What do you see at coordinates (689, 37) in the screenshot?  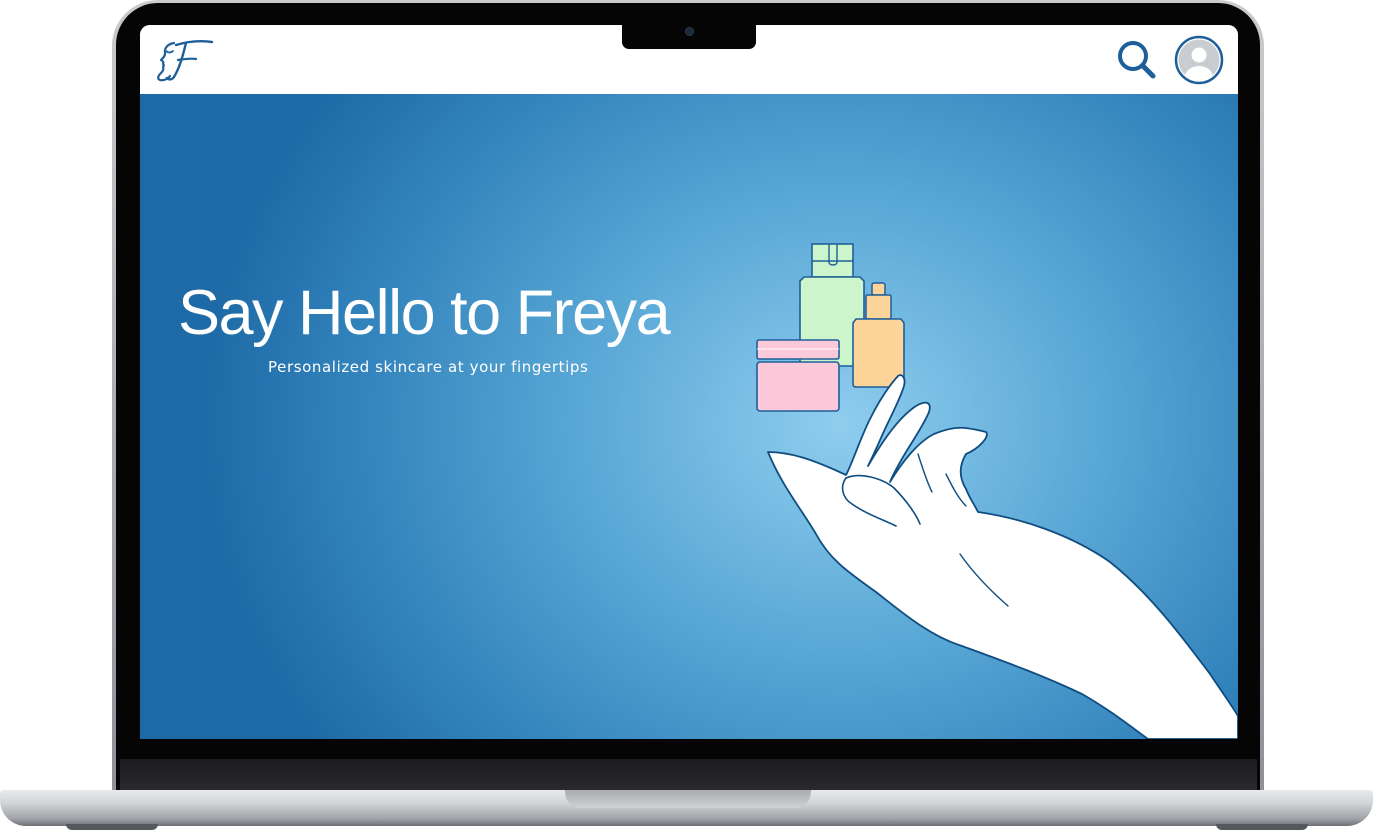 I see `camera-notch` at bounding box center [689, 37].